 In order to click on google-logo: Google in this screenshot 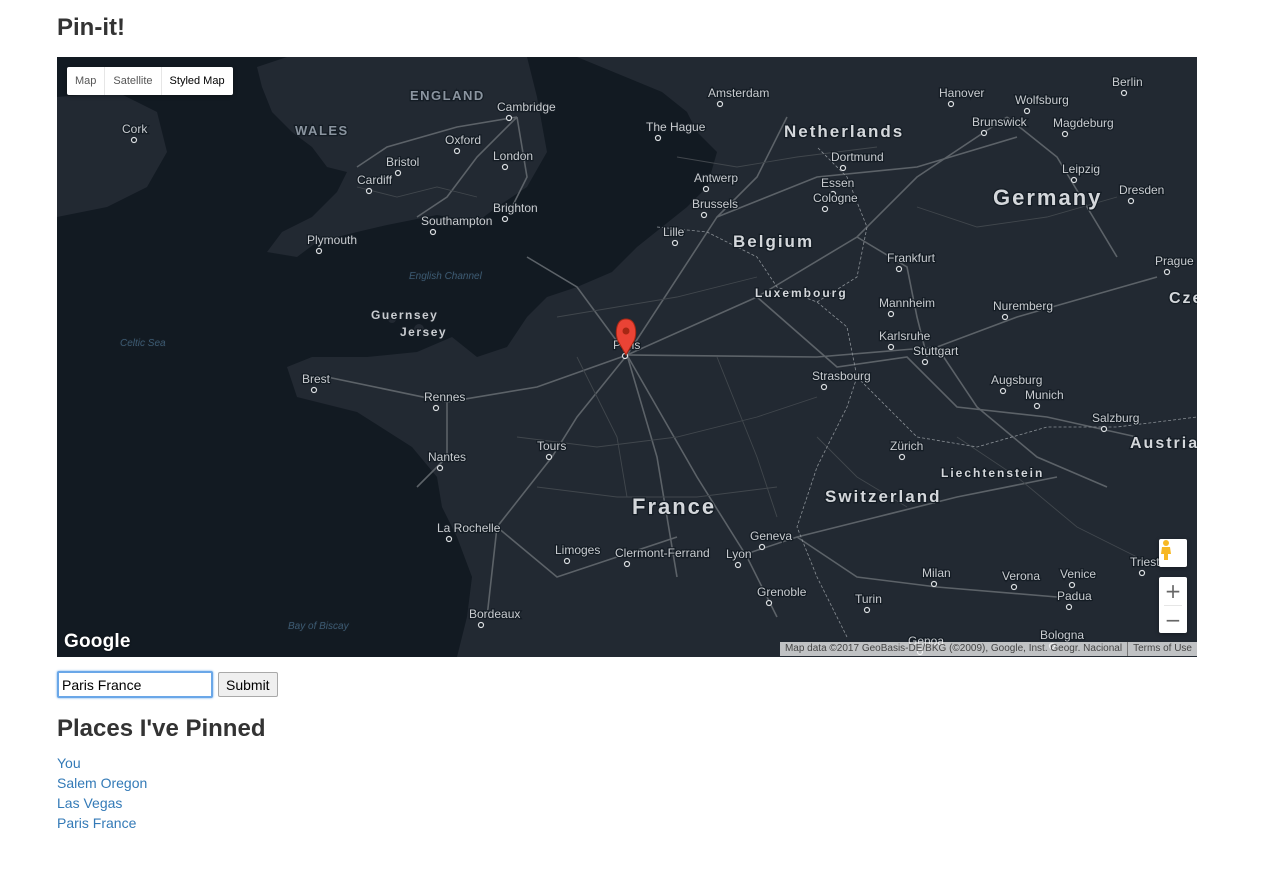, I will do `click(97, 642)`.